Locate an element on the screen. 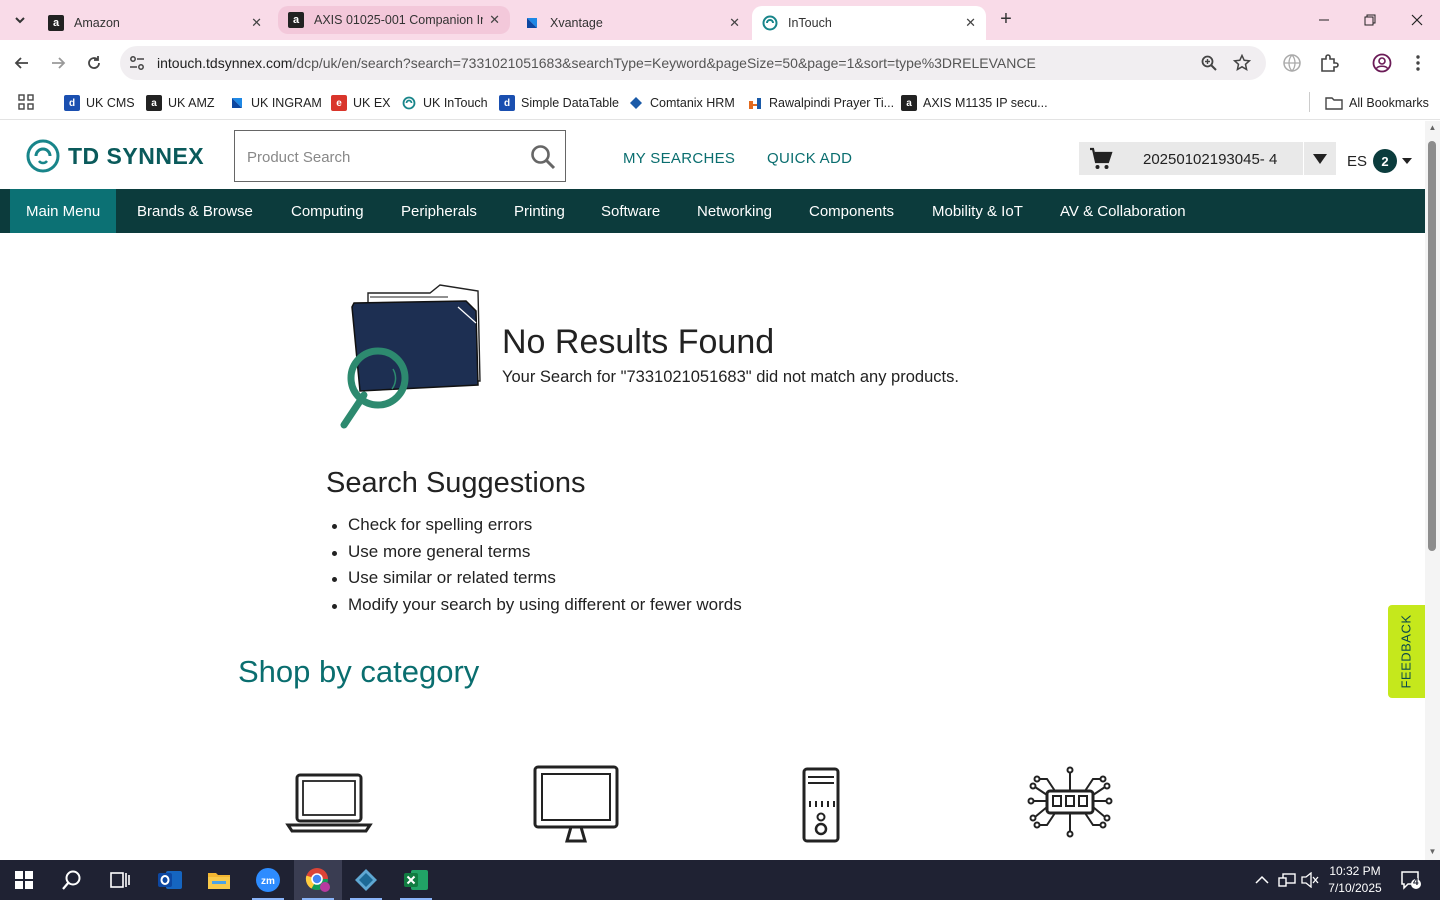 Image resolution: width=1440 pixels, height=900 pixels. nav-peripherals: Peripherals is located at coordinates (439, 211).